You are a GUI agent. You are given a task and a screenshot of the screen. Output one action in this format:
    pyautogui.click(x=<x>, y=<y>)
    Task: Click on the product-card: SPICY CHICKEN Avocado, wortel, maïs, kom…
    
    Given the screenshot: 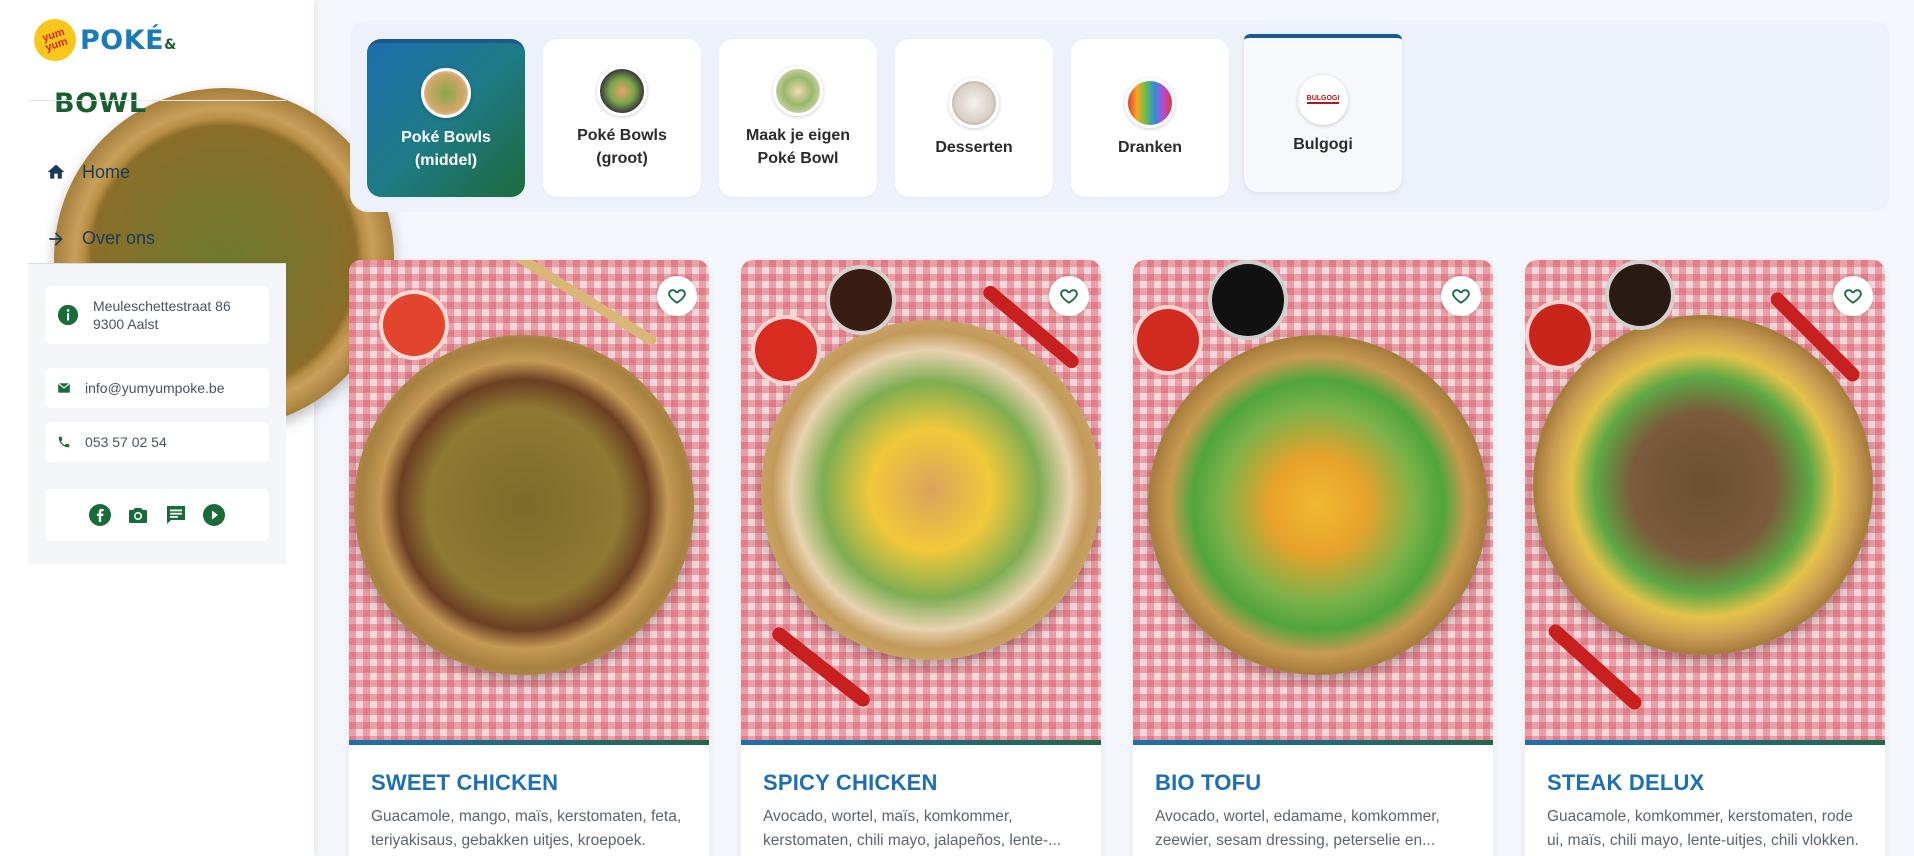 What is the action you would take?
    pyautogui.click(x=921, y=558)
    